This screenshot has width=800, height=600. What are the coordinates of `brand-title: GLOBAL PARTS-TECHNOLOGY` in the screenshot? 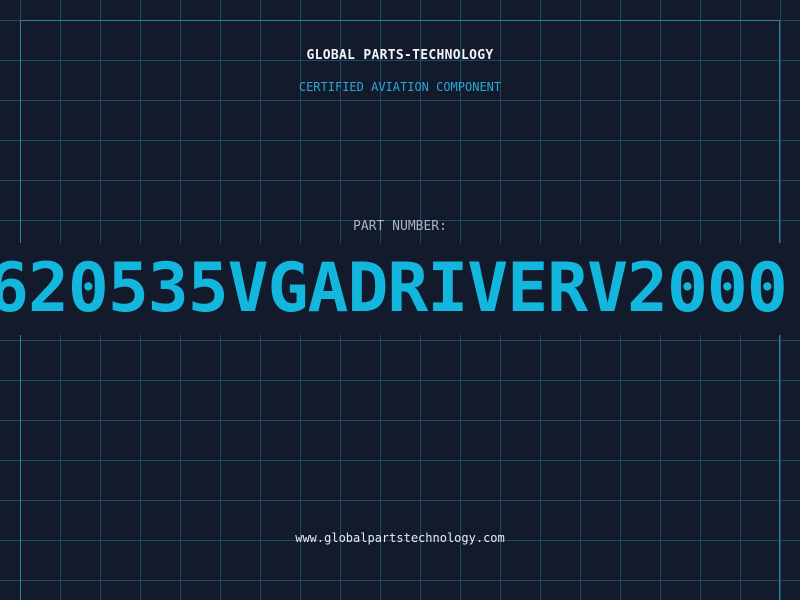 It's located at (400, 55).